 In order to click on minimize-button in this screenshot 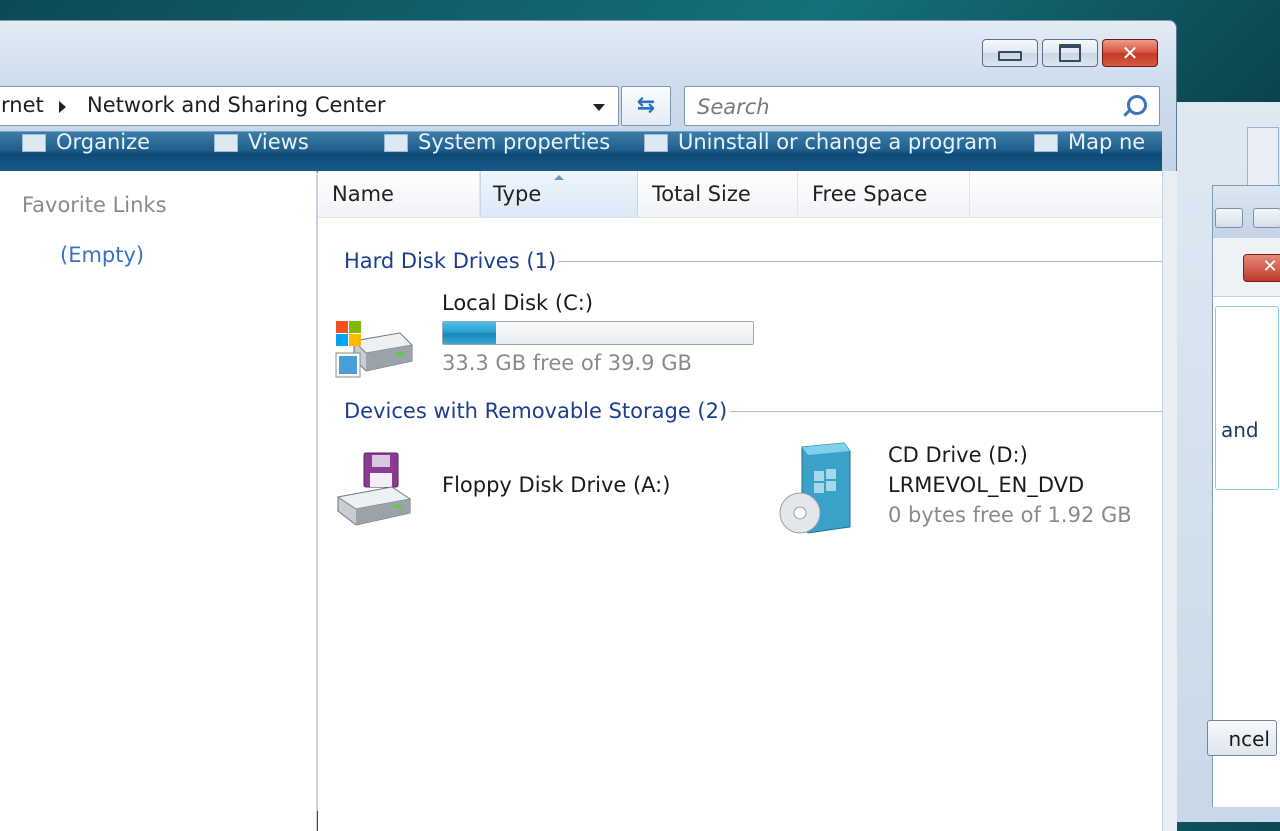, I will do `click(1010, 53)`.